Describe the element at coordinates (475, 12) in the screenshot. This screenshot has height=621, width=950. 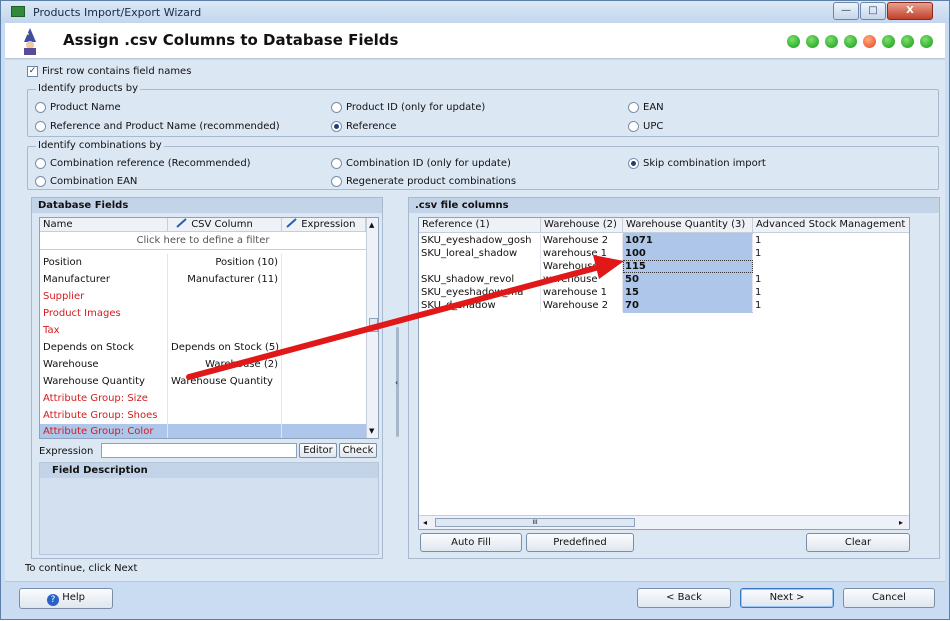
I see `title-bar: Products Import/Export Wizard — □ X` at that location.